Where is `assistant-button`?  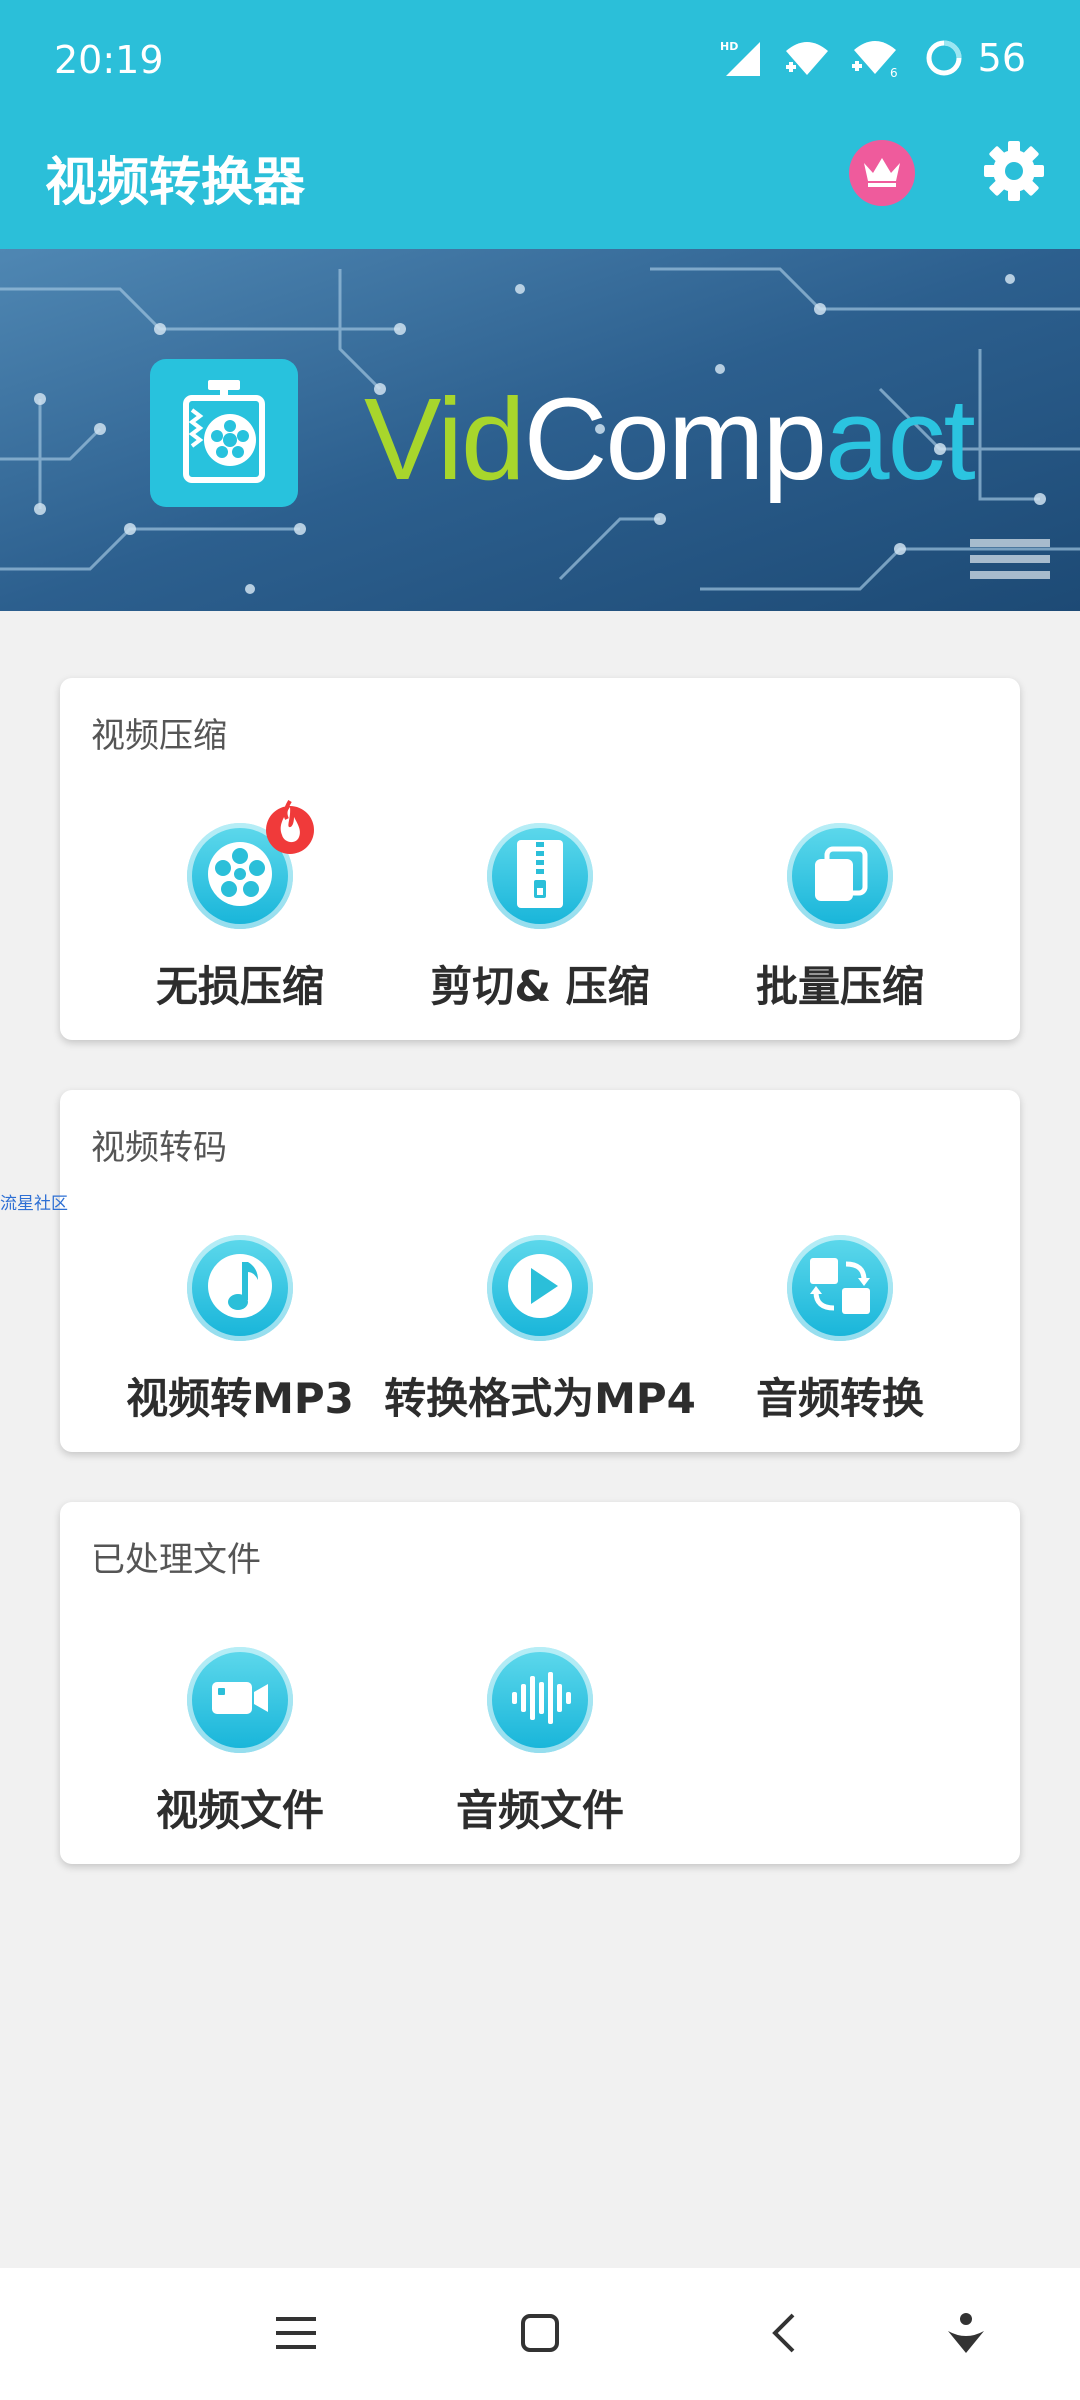
assistant-button is located at coordinates (966, 2335).